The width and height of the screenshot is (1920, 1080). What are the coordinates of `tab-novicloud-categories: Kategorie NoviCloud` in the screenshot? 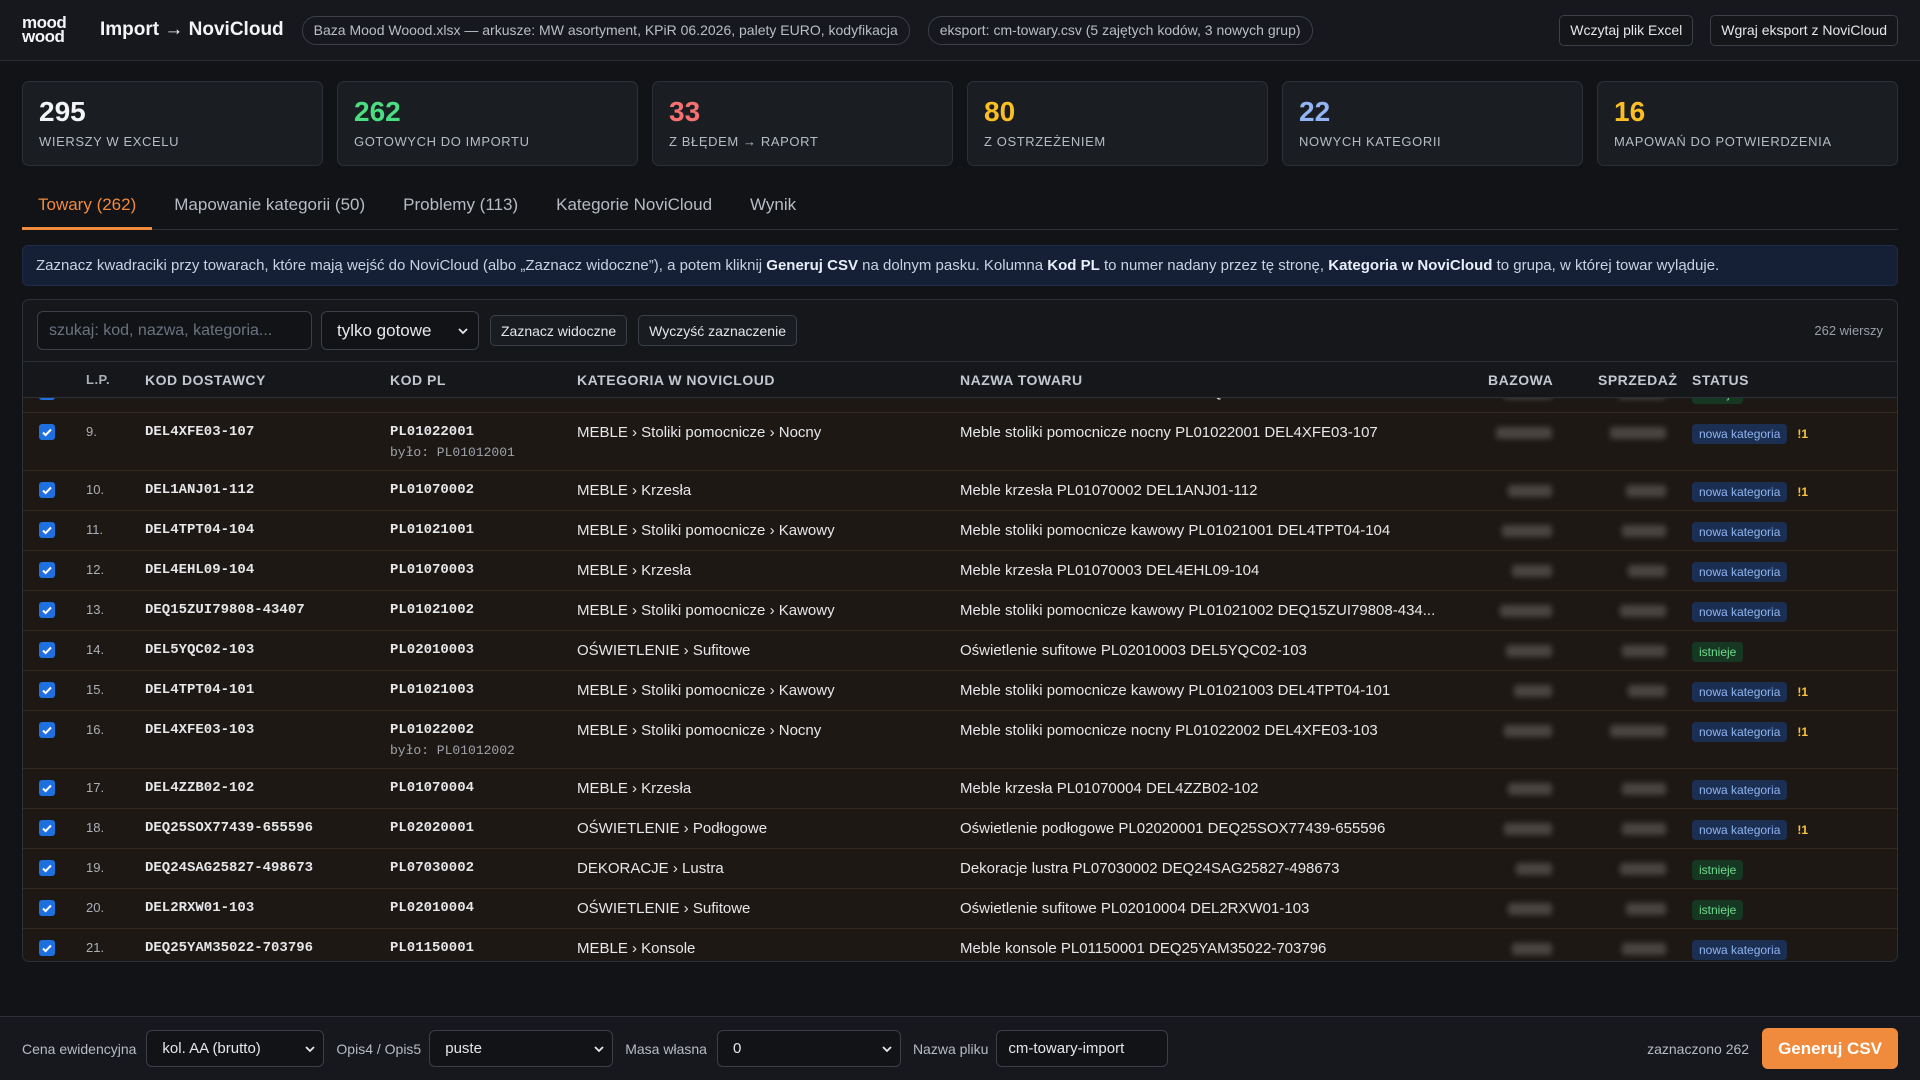 It's located at (634, 208).